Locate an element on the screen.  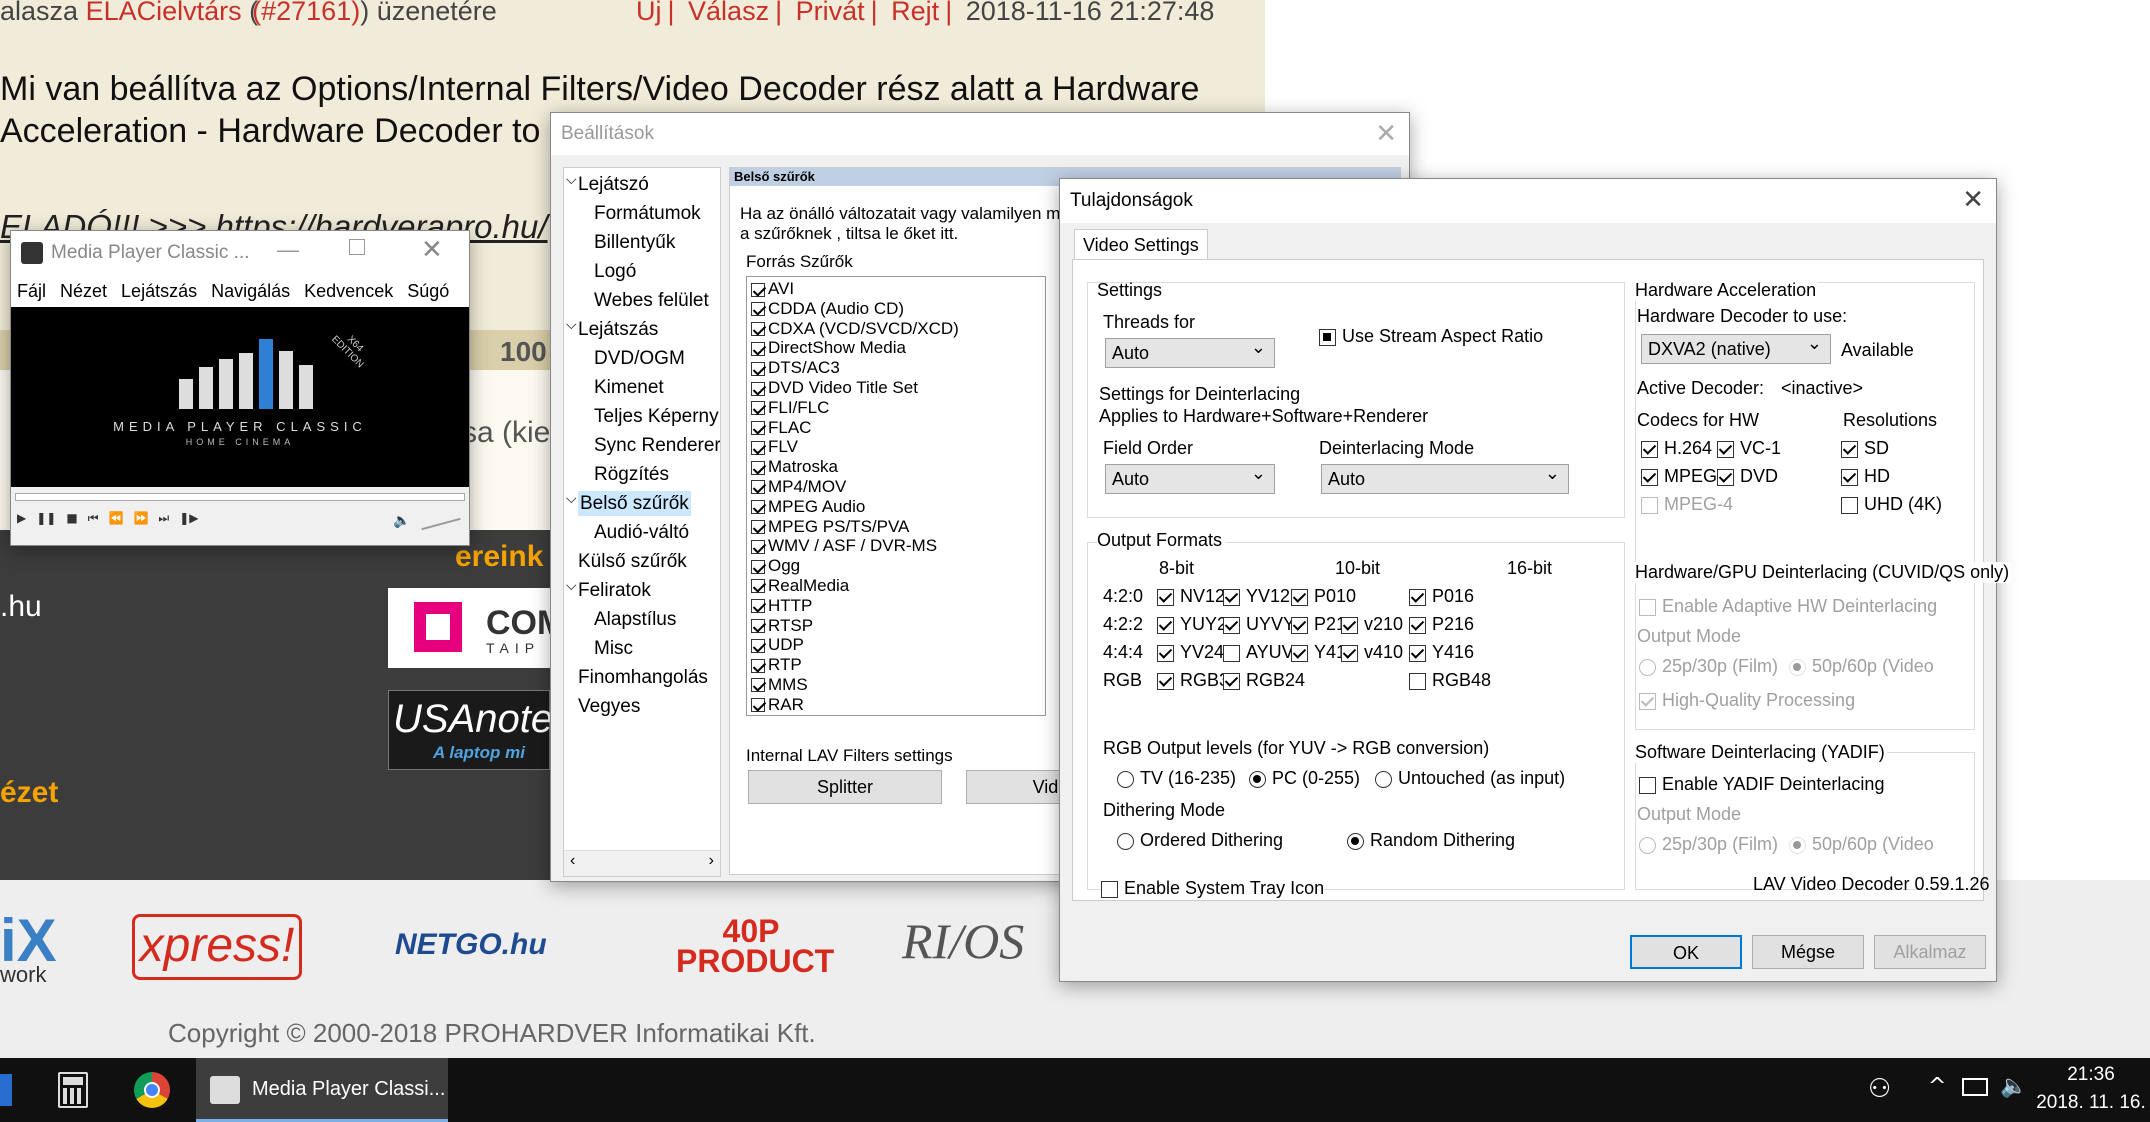
format-checkbox: P216 is located at coordinates (1441, 624).